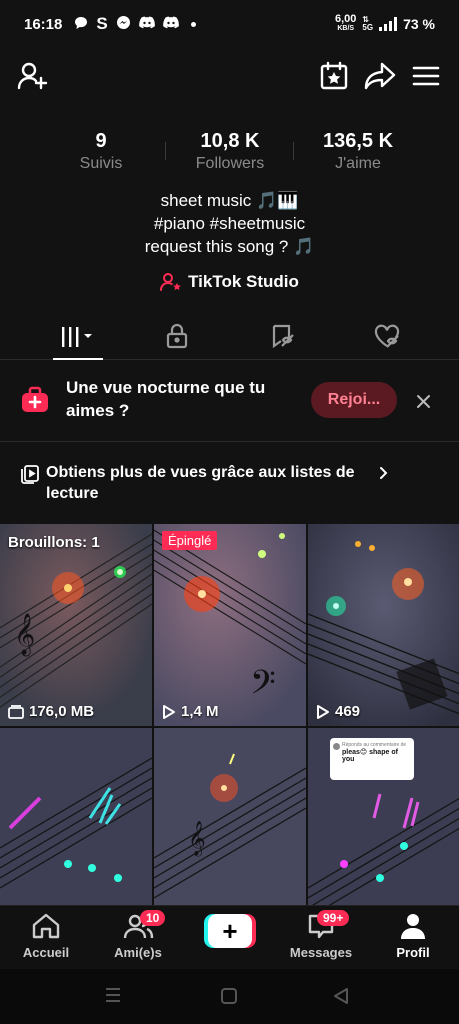 The width and height of the screenshot is (459, 1024). What do you see at coordinates (229, 246) in the screenshot?
I see `bio-line: request this song ? 🎵` at bounding box center [229, 246].